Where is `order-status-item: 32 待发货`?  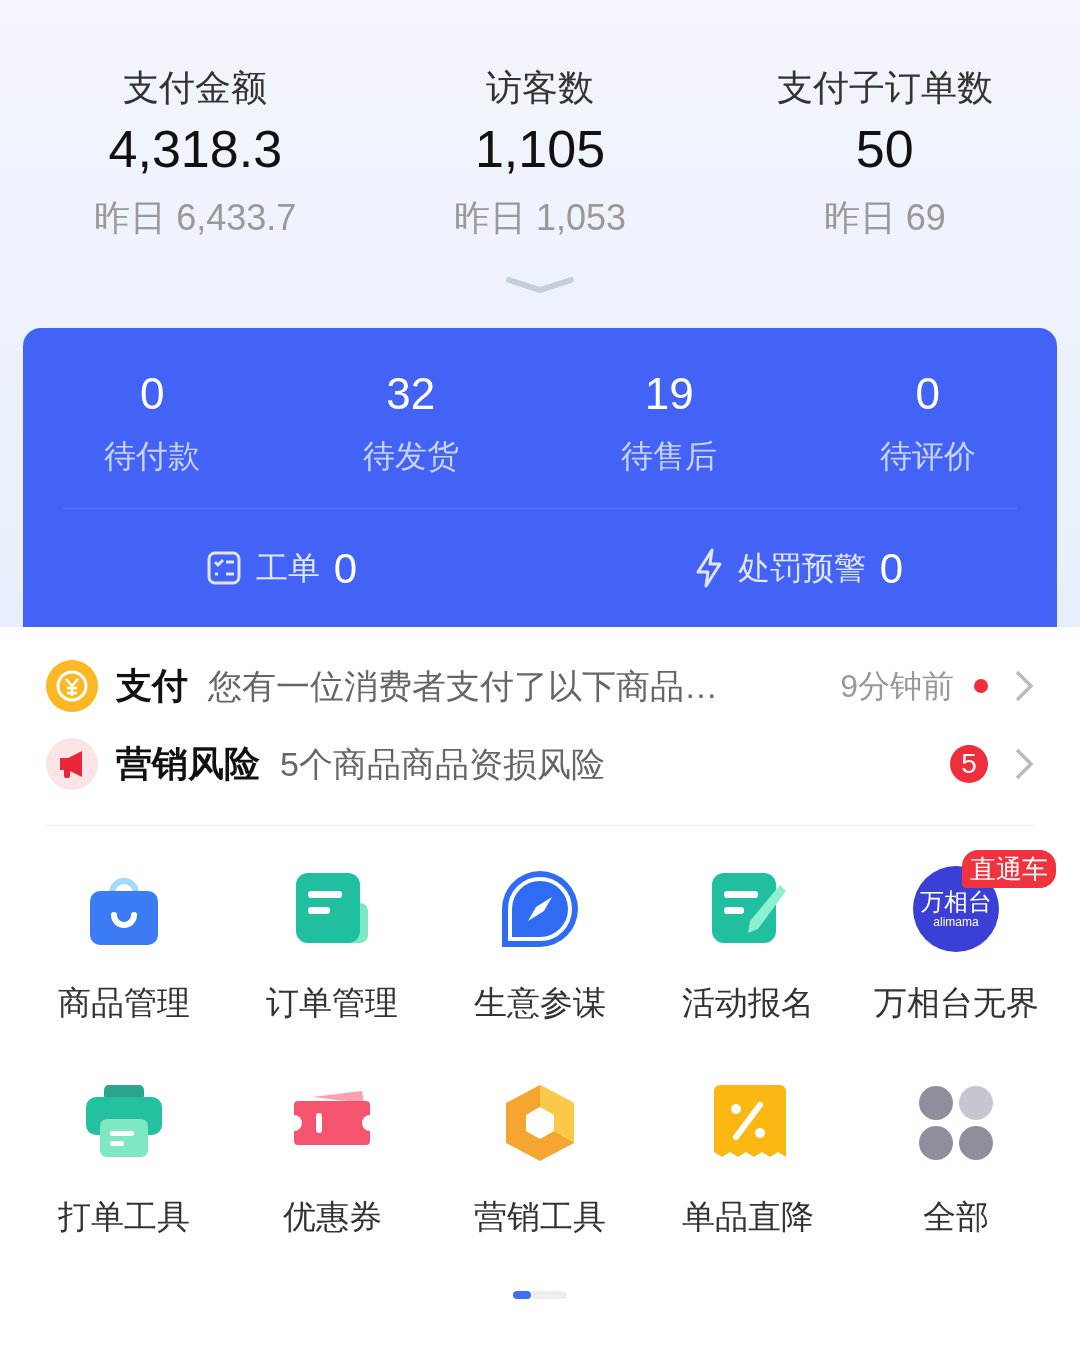 order-status-item: 32 待发货 is located at coordinates (410, 422).